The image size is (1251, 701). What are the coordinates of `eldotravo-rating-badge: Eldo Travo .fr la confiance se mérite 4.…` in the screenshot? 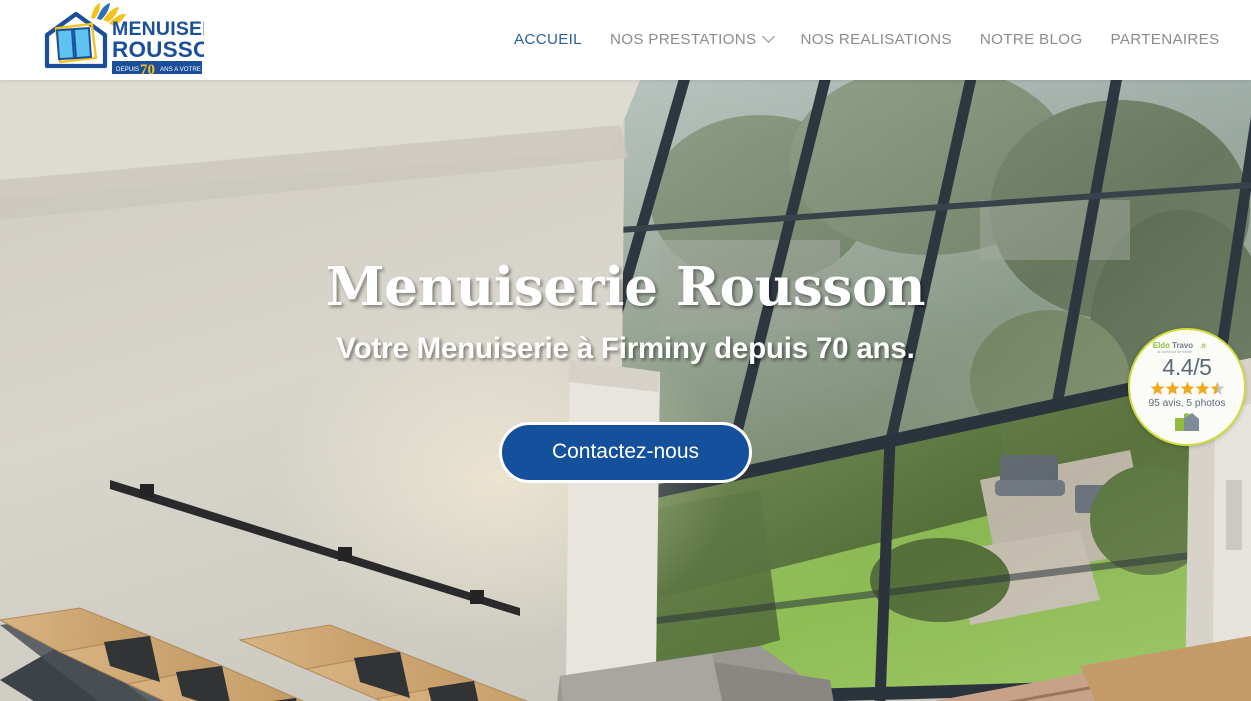 It's located at (1187, 387).